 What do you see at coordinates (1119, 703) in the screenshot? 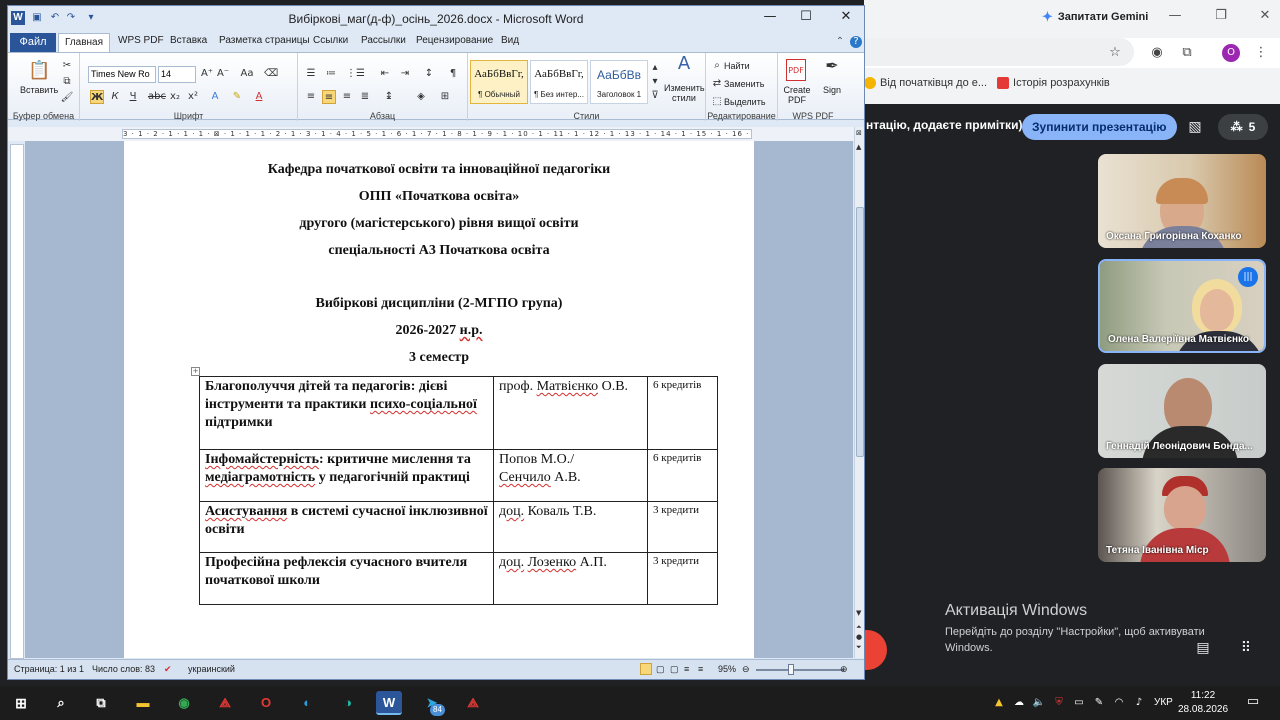
I see `wifi-icon: ◠` at bounding box center [1119, 703].